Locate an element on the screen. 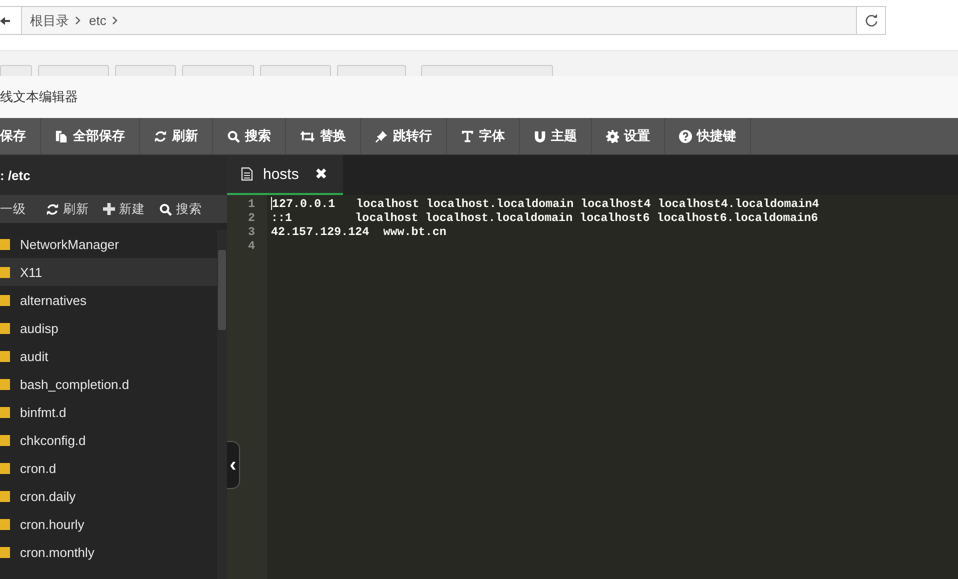 The width and height of the screenshot is (958, 579). pin-icon is located at coordinates (381, 136).